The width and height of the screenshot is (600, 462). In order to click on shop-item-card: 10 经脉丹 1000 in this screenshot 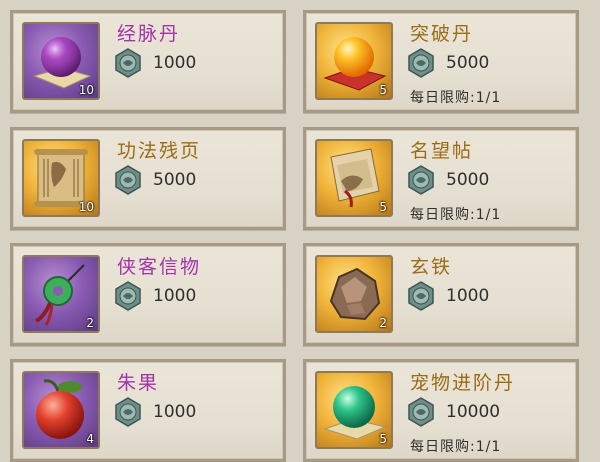, I will do `click(148, 61)`.